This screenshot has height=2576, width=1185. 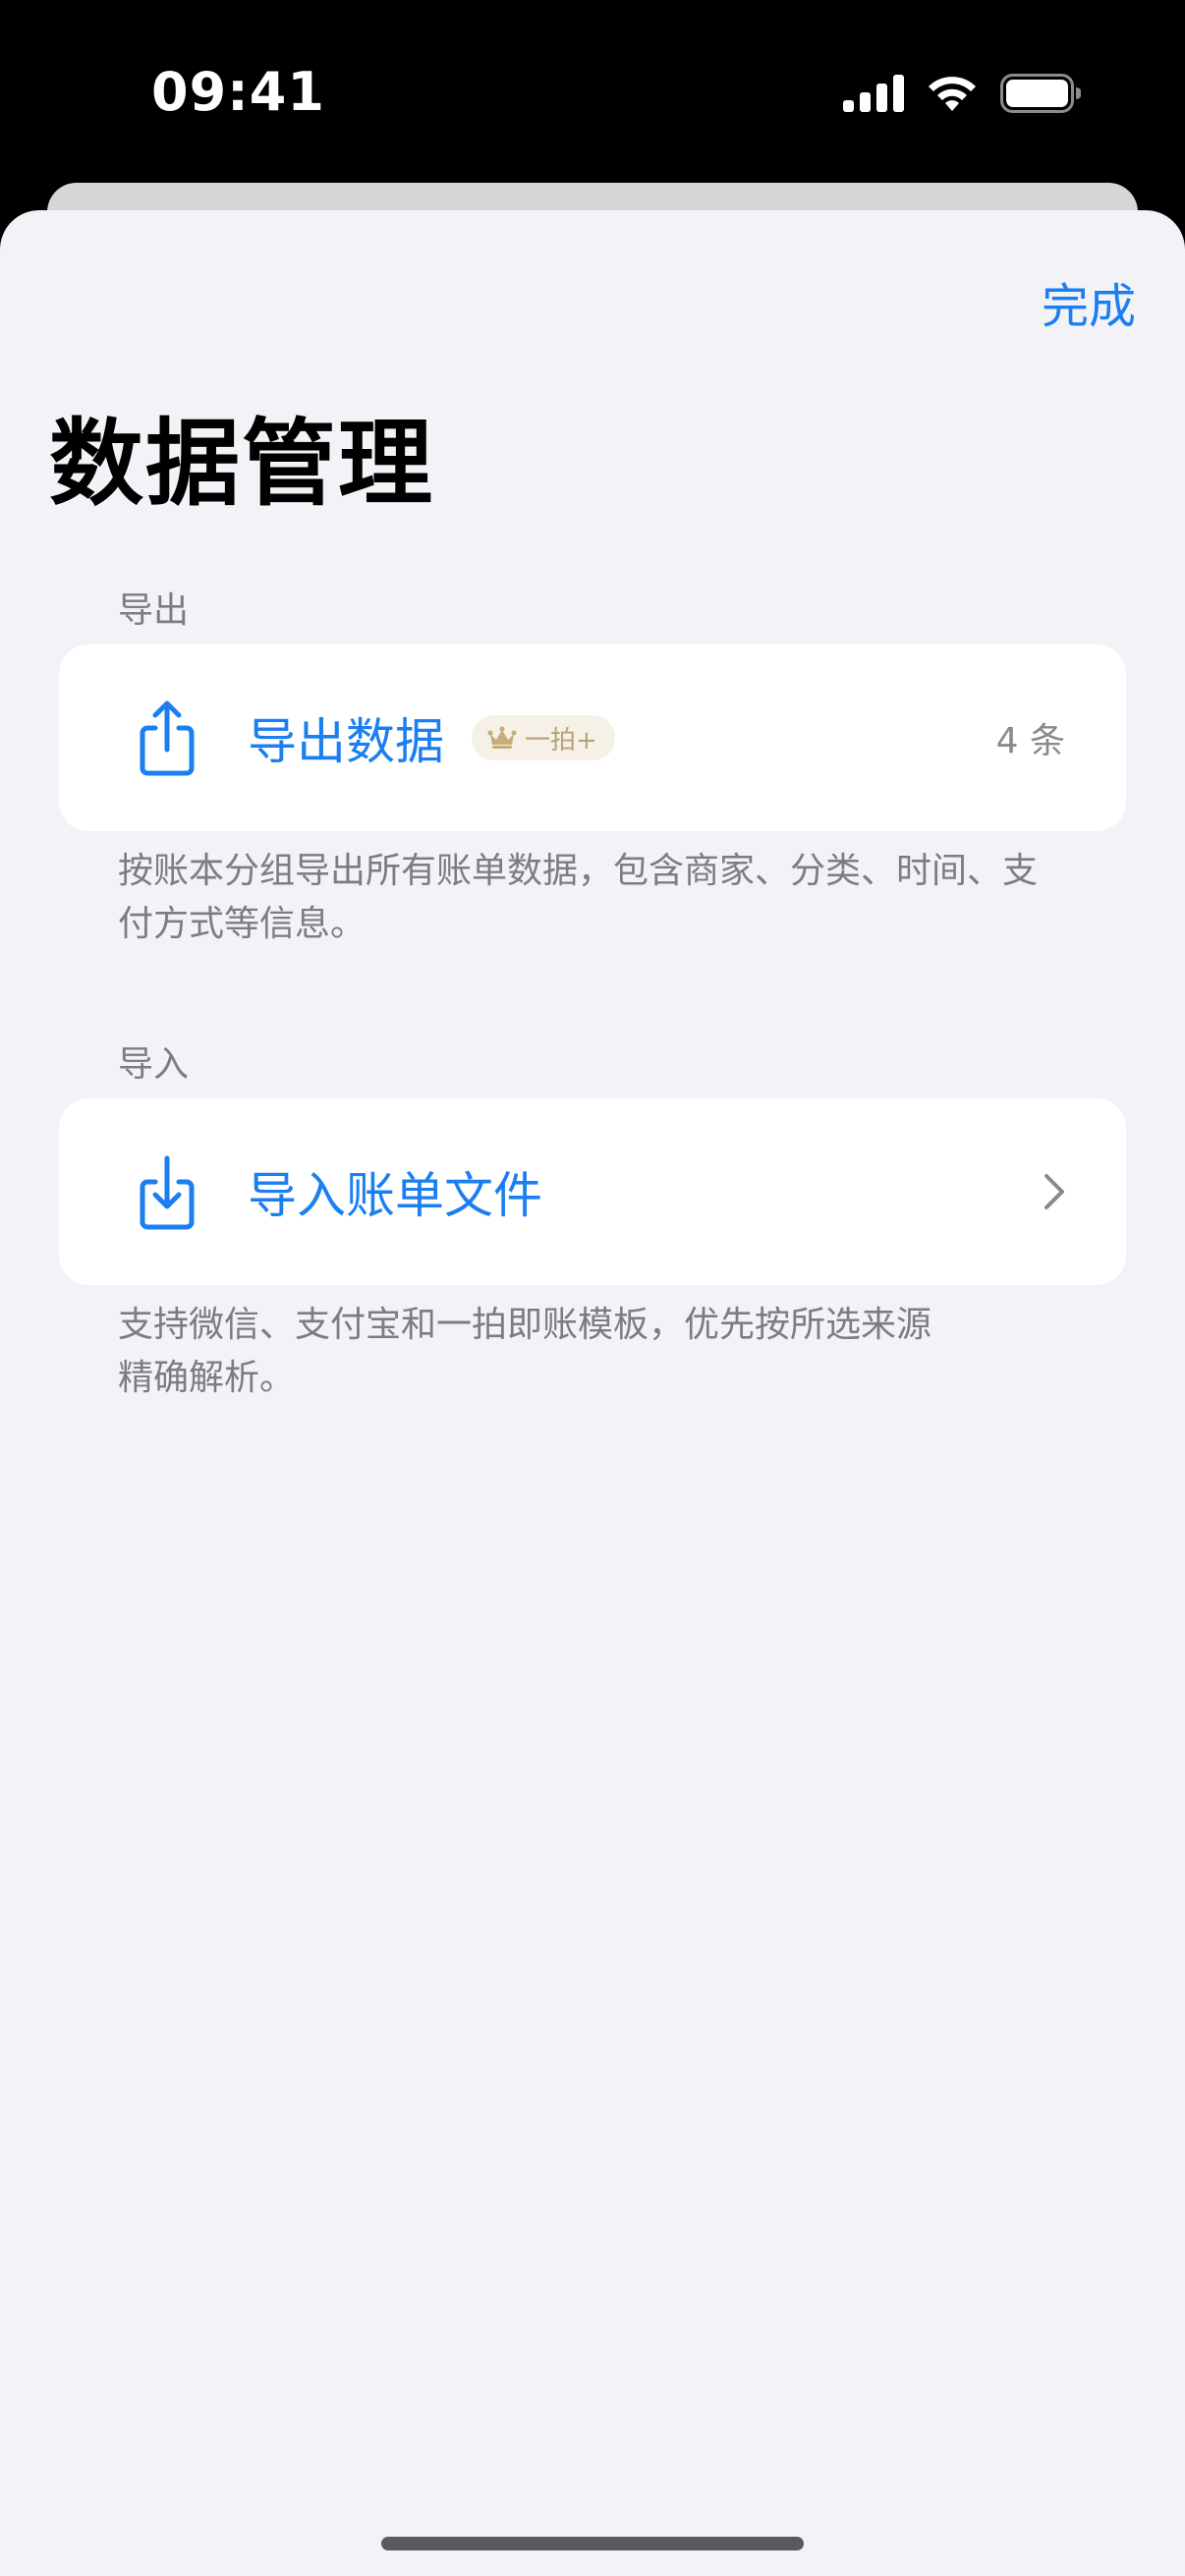 I want to click on pro-badge-label: 一拍+, so click(x=561, y=740).